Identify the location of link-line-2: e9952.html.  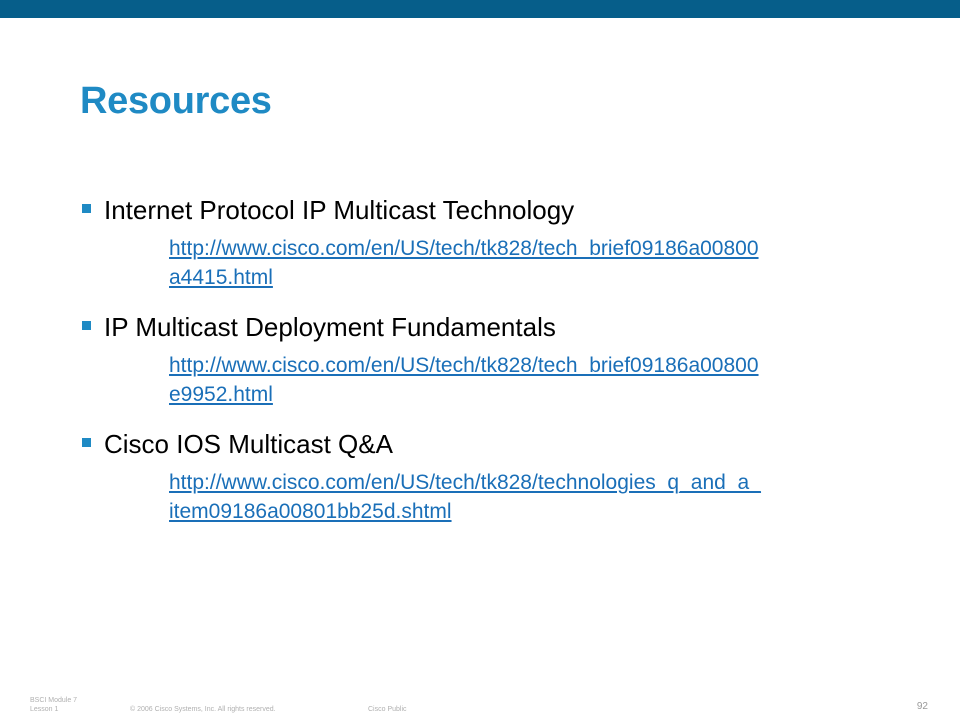
(221, 394).